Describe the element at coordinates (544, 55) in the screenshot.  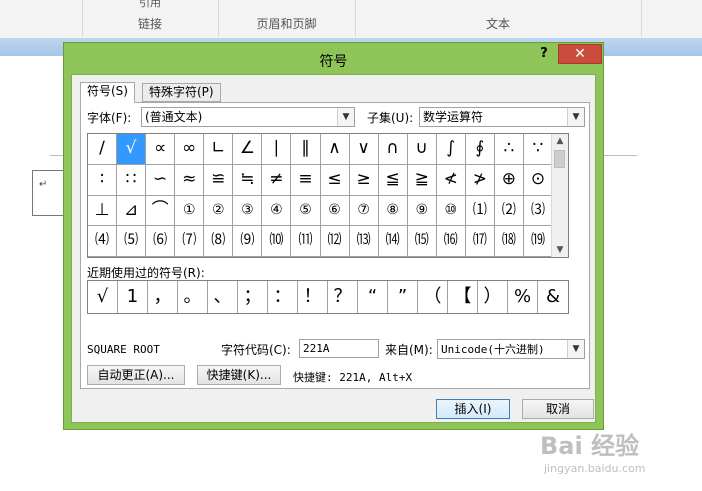
I see `help-button: ?` at that location.